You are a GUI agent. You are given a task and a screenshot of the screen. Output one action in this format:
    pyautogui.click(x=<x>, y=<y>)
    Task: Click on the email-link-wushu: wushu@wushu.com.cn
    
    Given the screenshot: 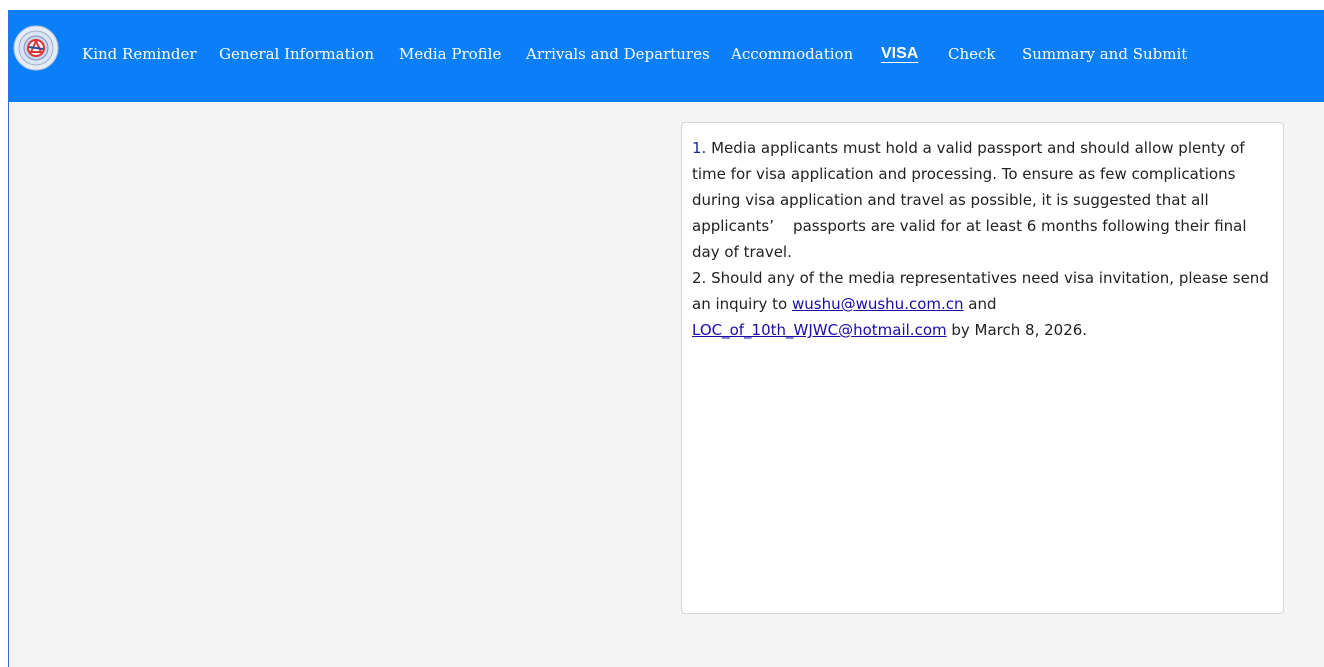 What is the action you would take?
    pyautogui.click(x=878, y=304)
    